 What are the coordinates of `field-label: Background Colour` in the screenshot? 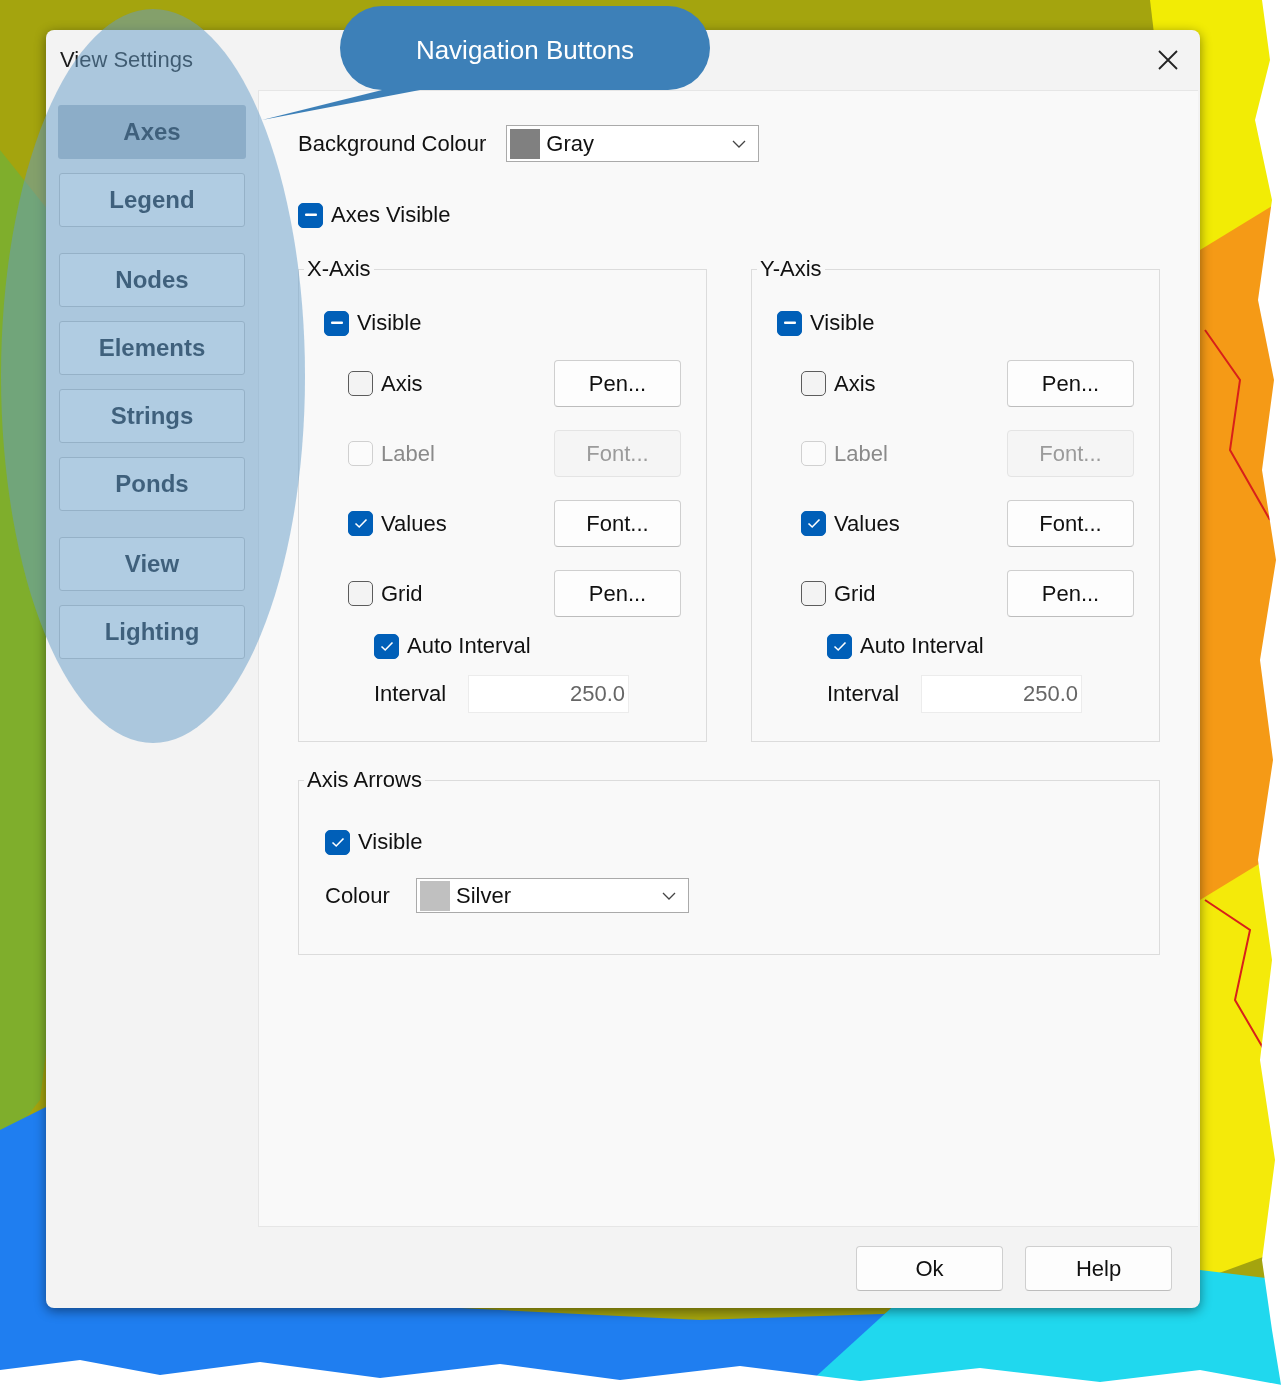 It's located at (392, 143).